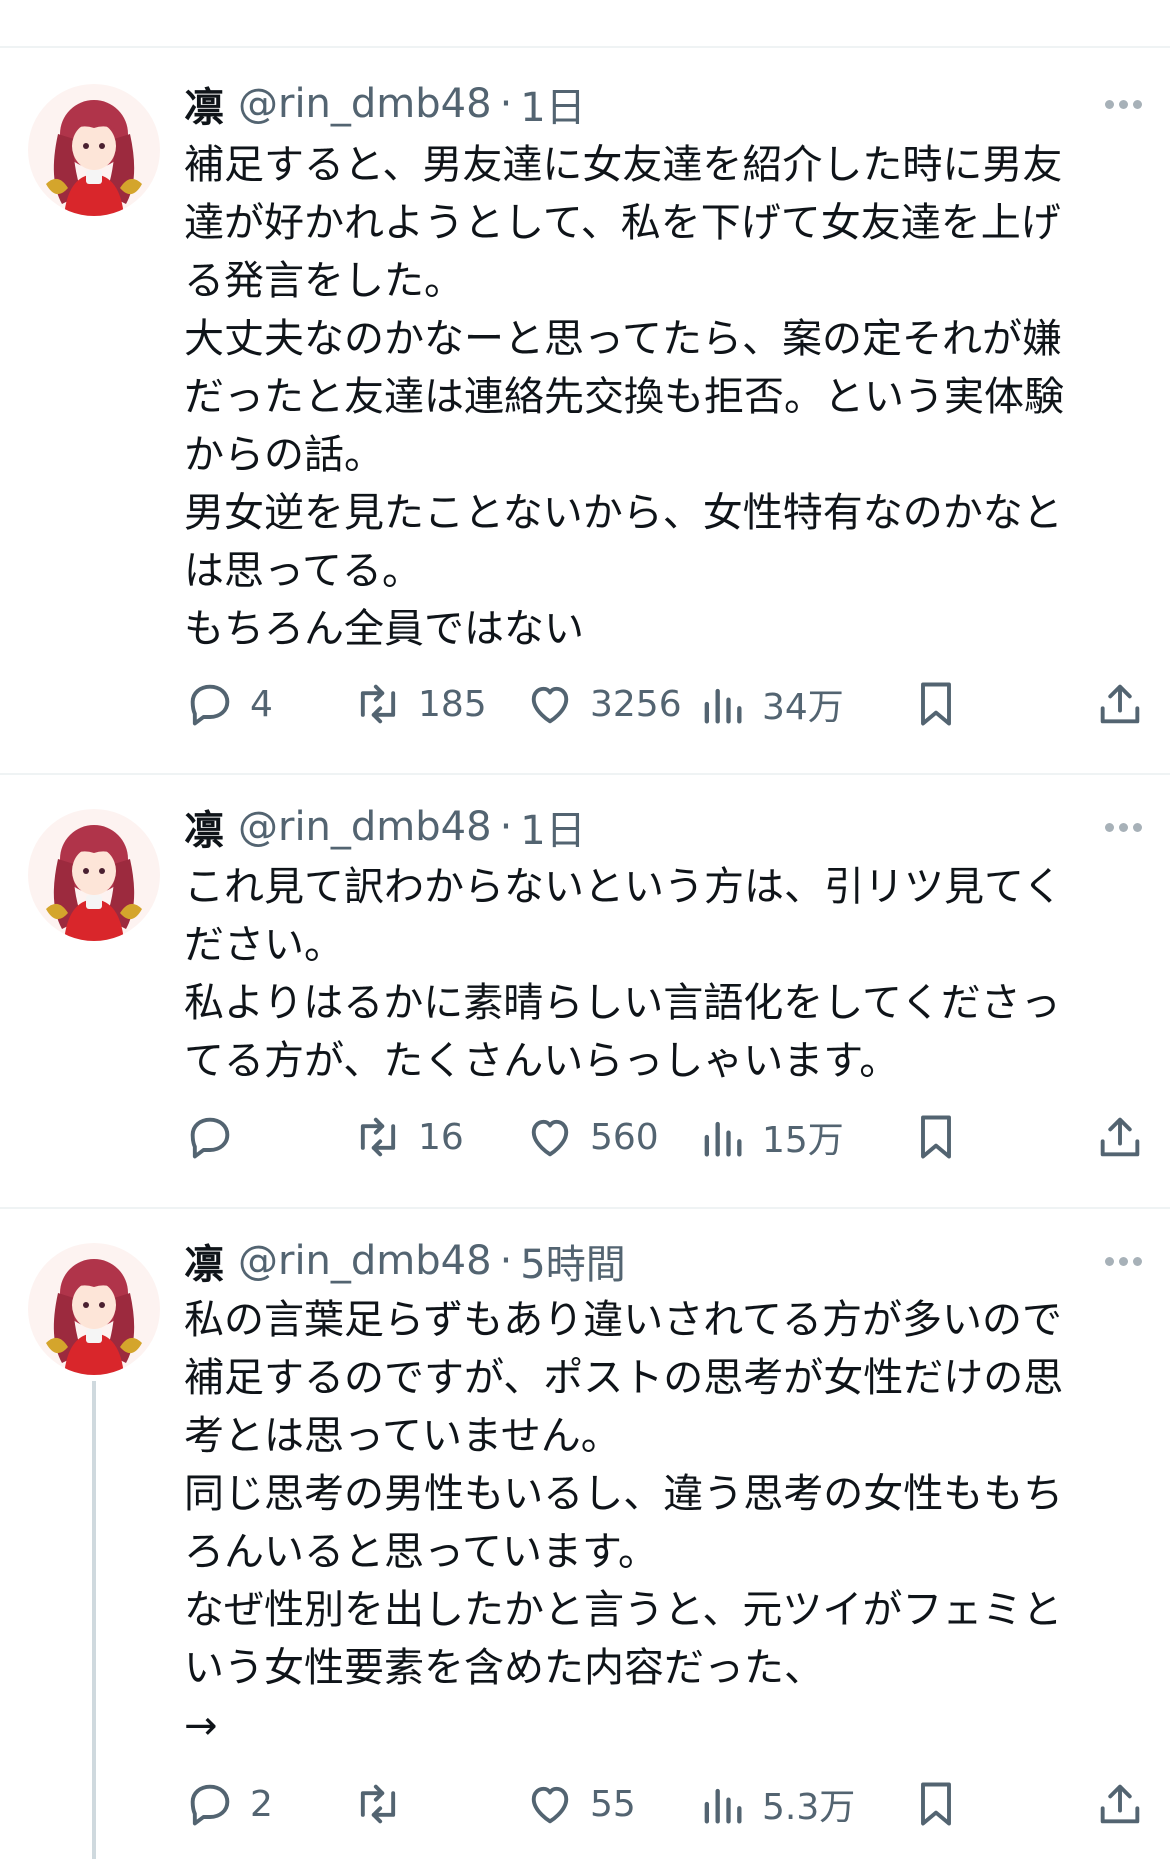 This screenshot has height=1859, width=1170. What do you see at coordinates (803, 707) in the screenshot?
I see `views-count: 34万` at bounding box center [803, 707].